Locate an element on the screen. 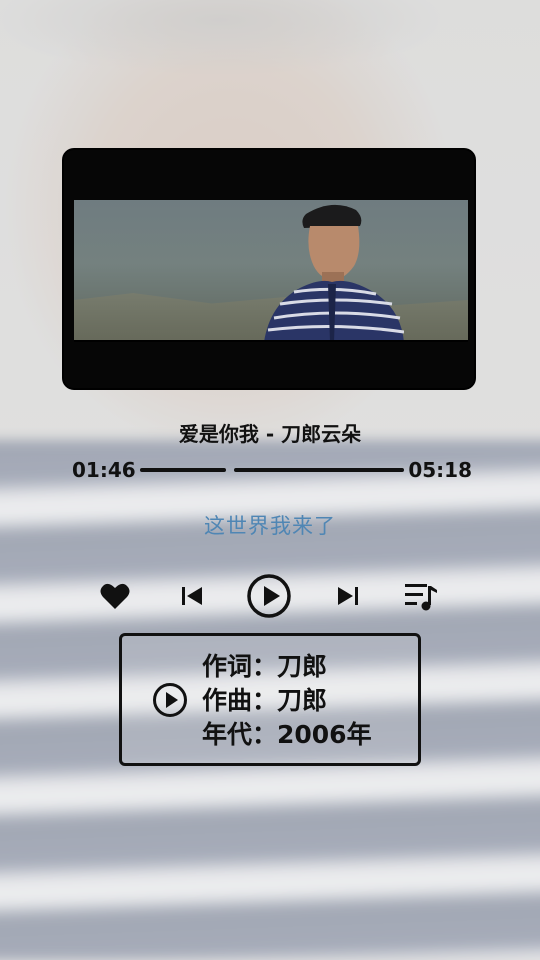 This screenshot has width=540, height=960. current-time: 01:46 is located at coordinates (104, 470).